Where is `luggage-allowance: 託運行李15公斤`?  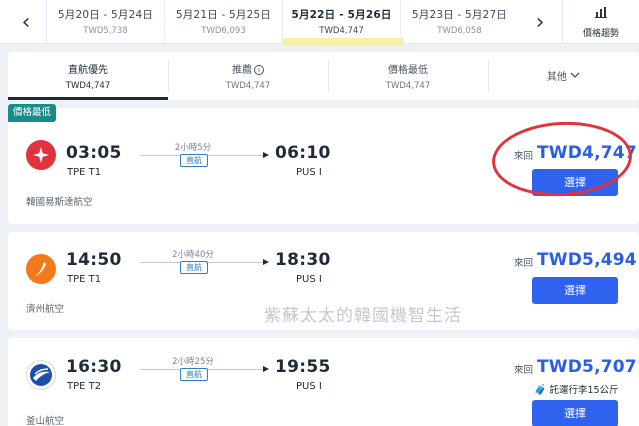
luggage-allowance: 託運行李15公斤 is located at coordinates (584, 390).